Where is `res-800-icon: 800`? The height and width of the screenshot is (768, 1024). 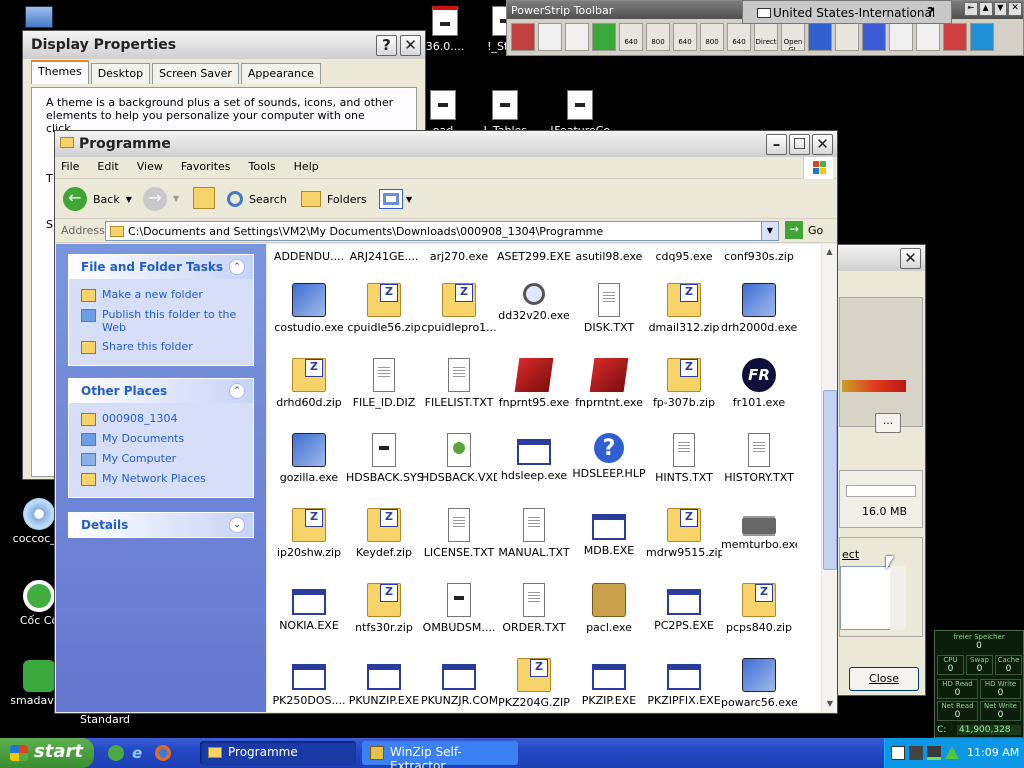
res-800-icon: 800 is located at coordinates (658, 37).